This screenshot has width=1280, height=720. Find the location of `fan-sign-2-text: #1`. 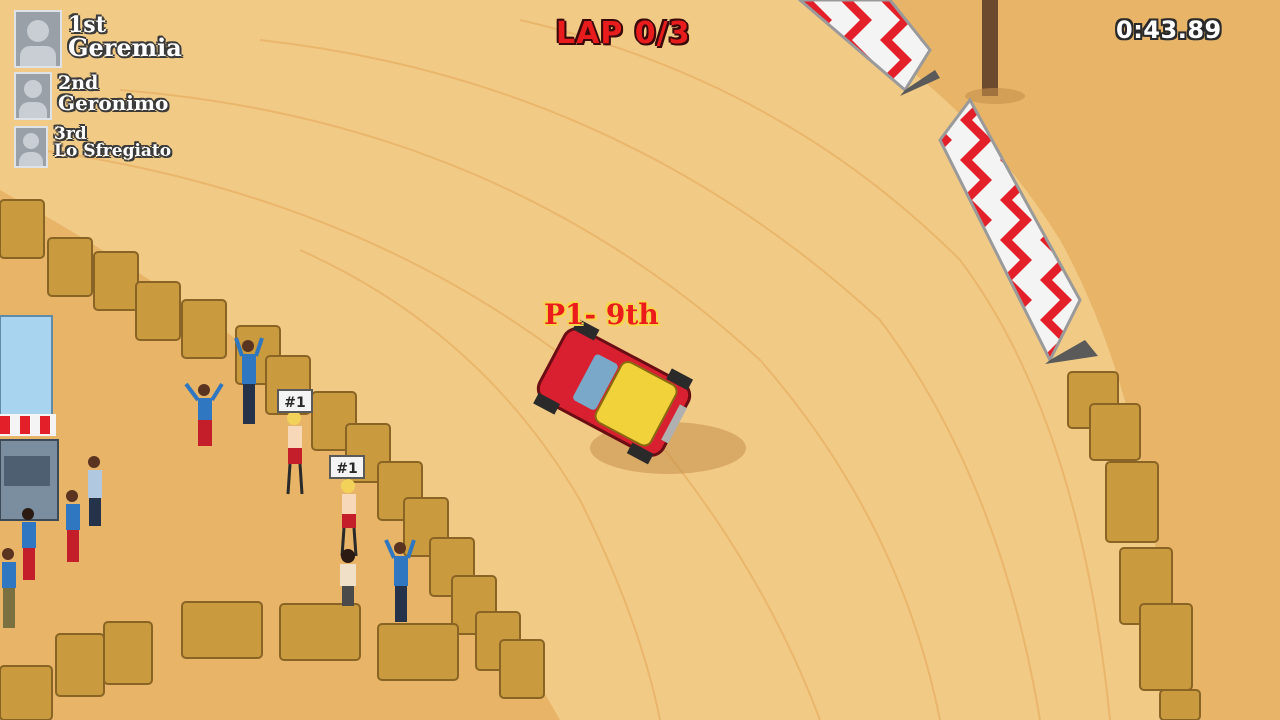

fan-sign-2-text: #1 is located at coordinates (346, 469).